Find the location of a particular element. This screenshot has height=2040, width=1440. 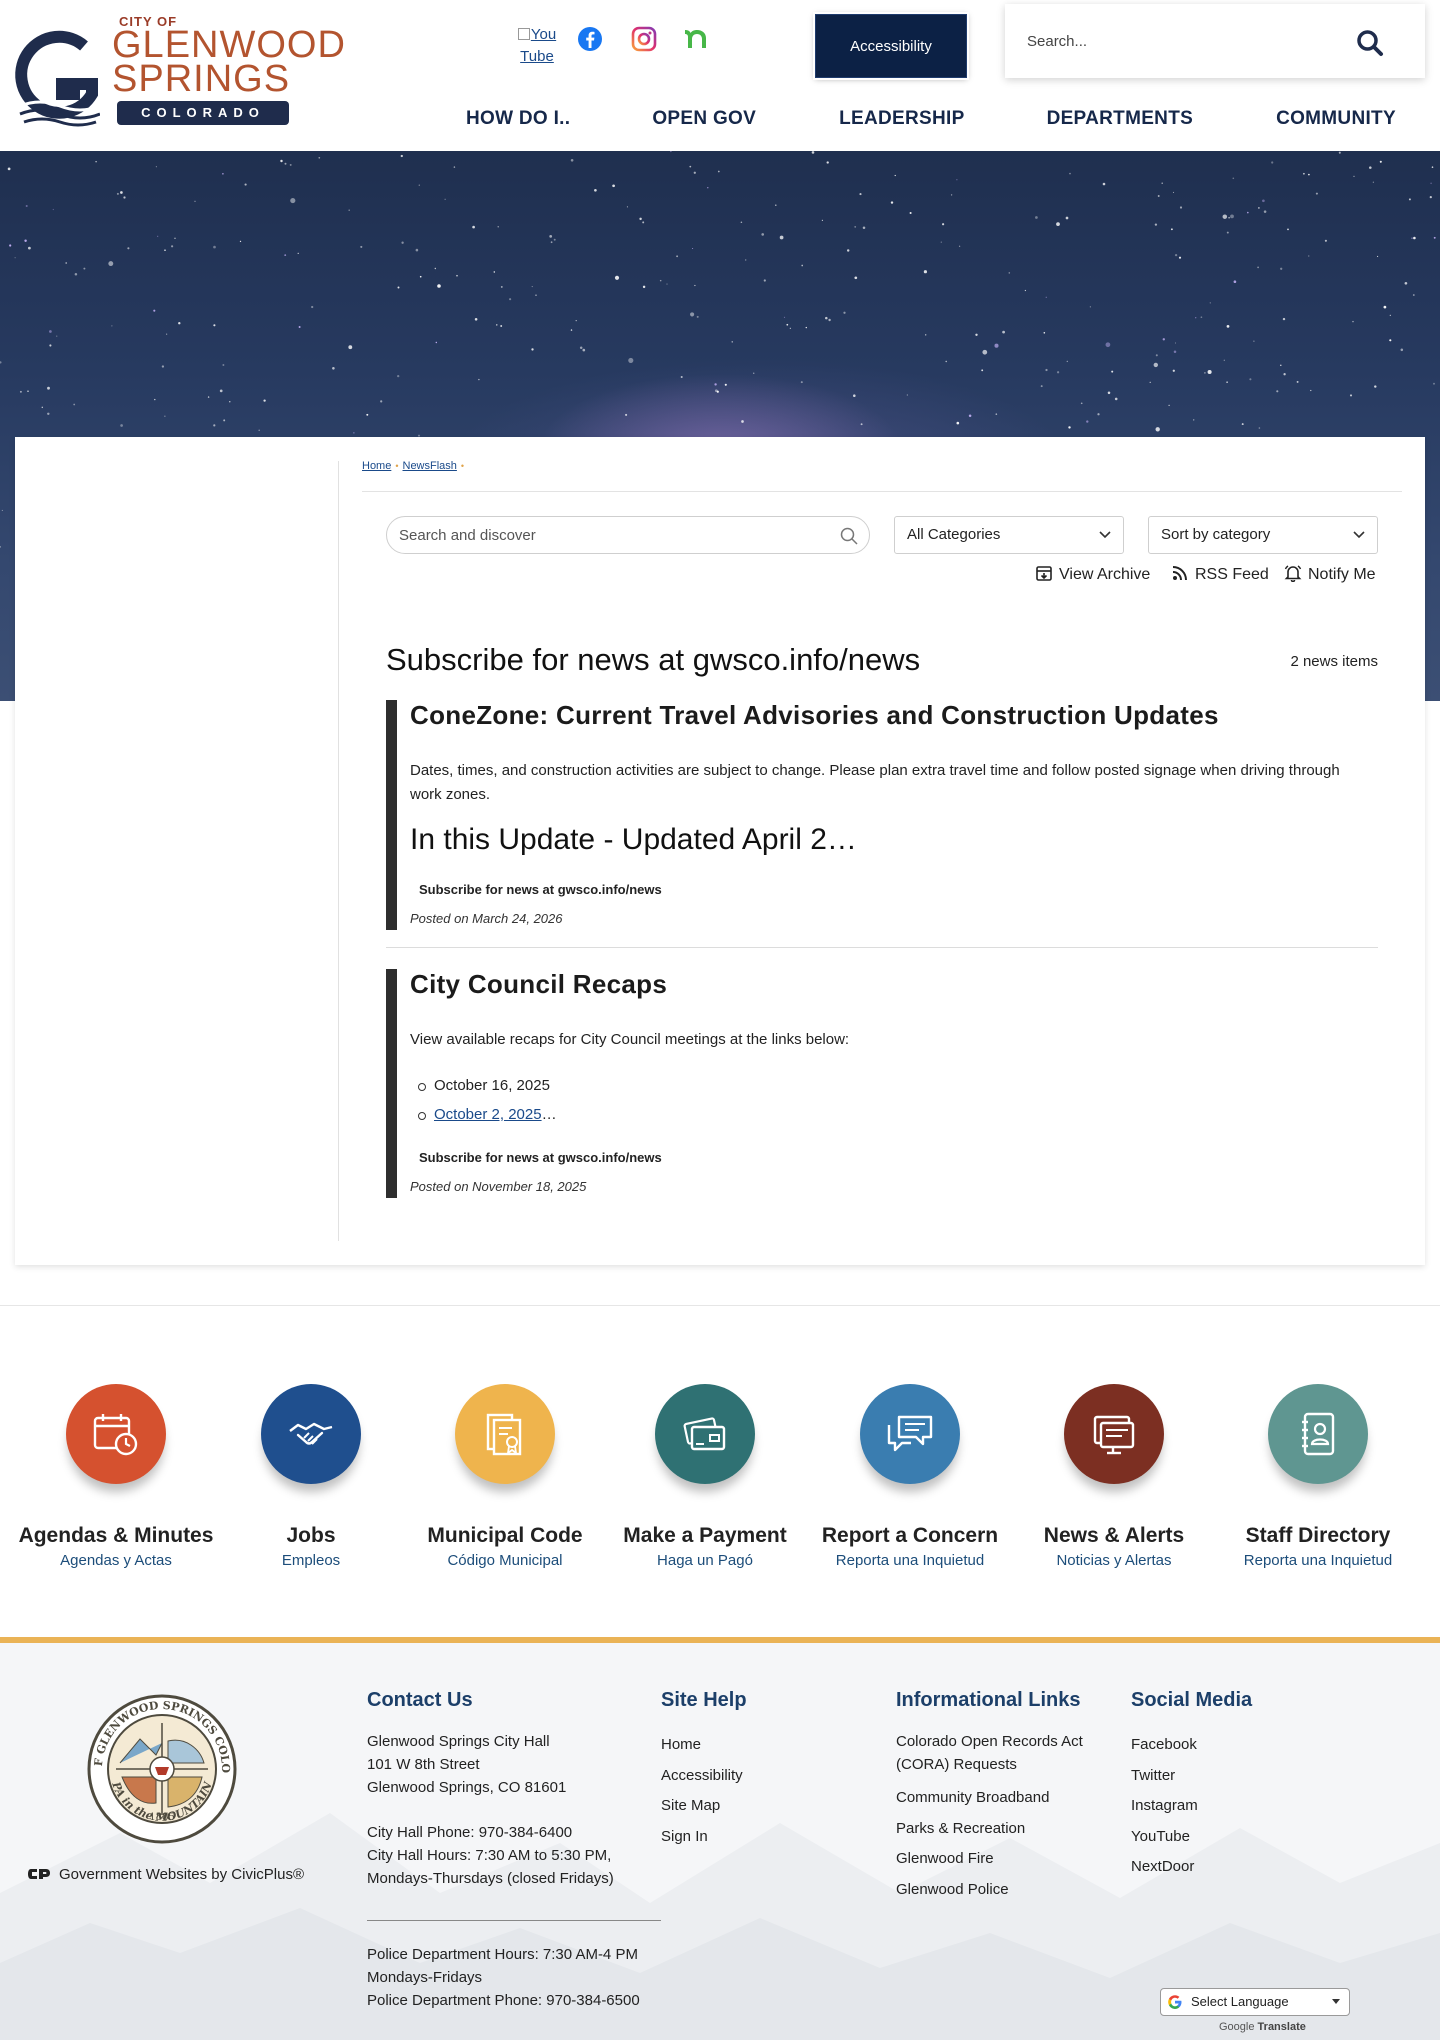

breadcrumb-home: Home is located at coordinates (376, 466).